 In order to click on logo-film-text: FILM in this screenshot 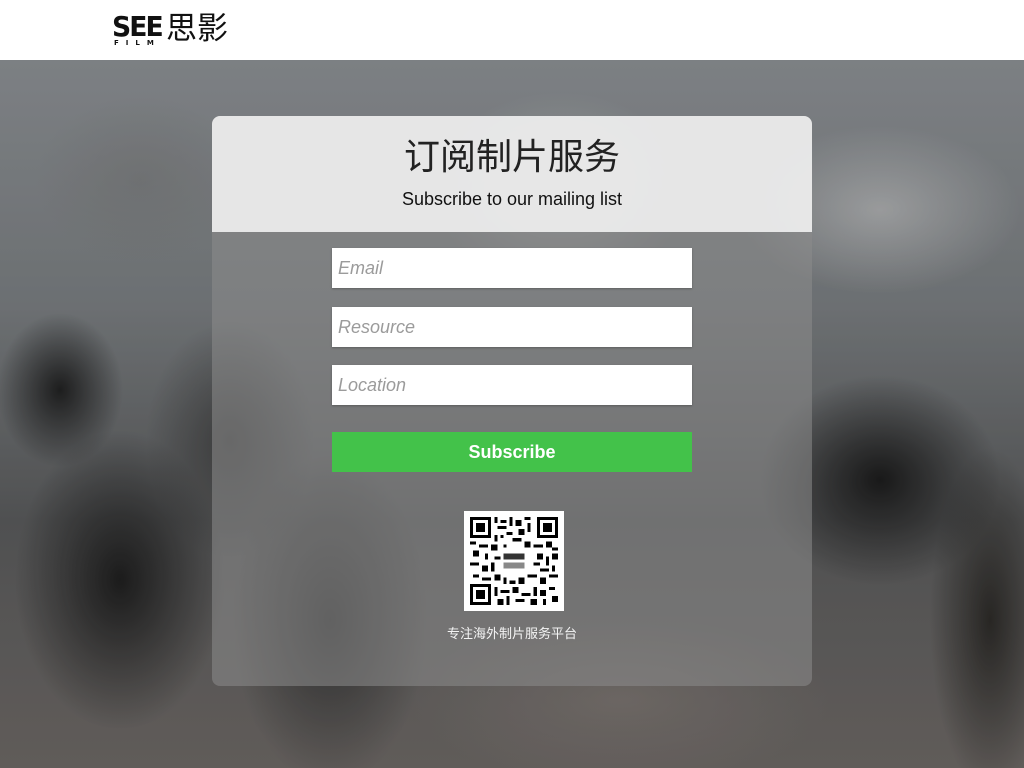, I will do `click(137, 43)`.